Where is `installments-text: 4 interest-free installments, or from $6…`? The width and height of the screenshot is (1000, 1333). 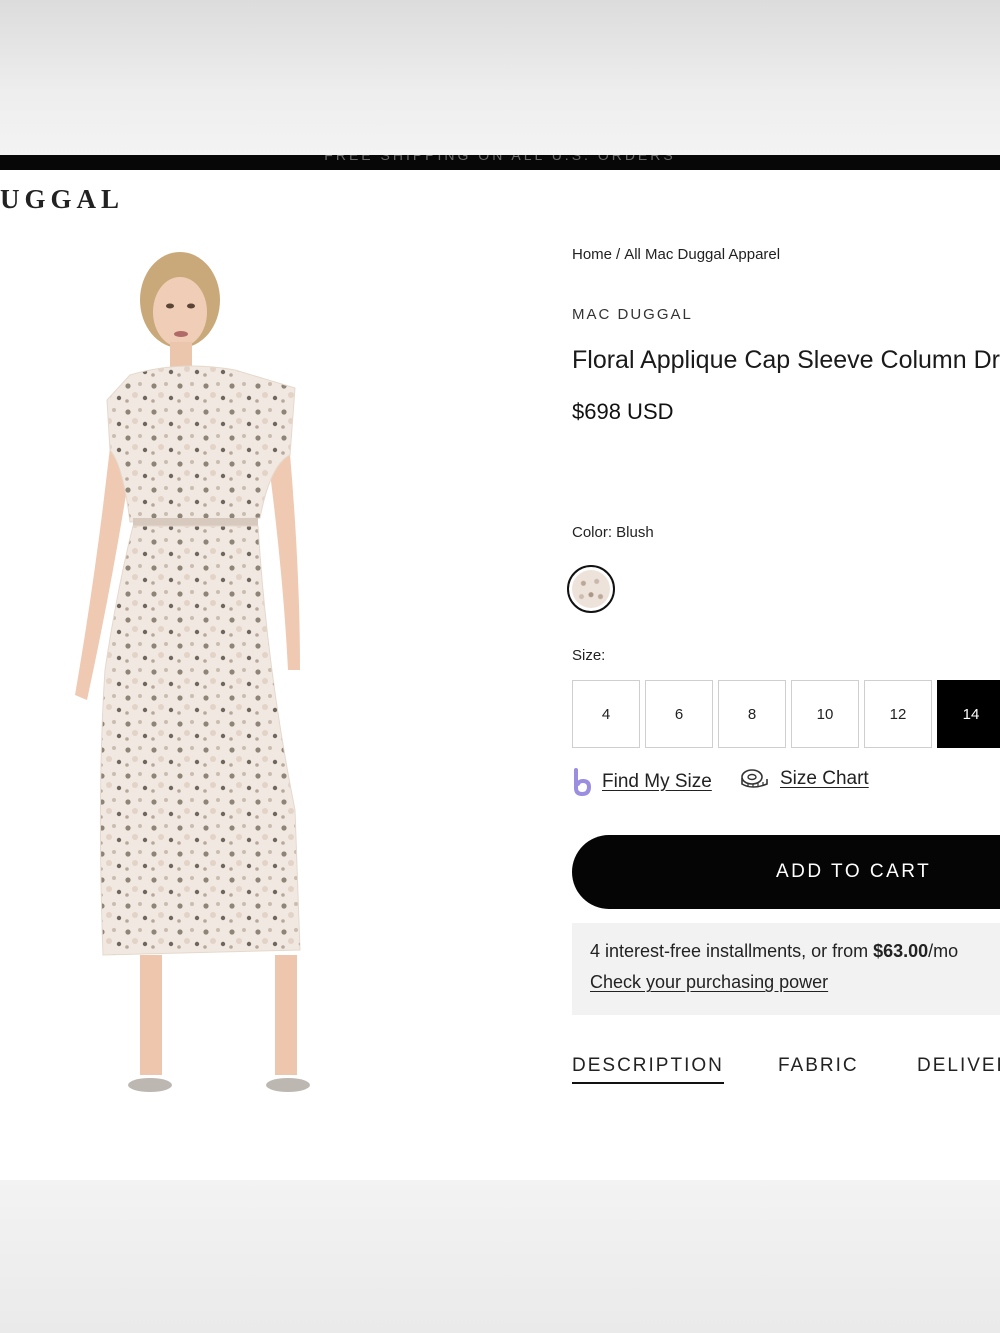
installments-text: 4 interest-free installments, or from $6… is located at coordinates (795, 951).